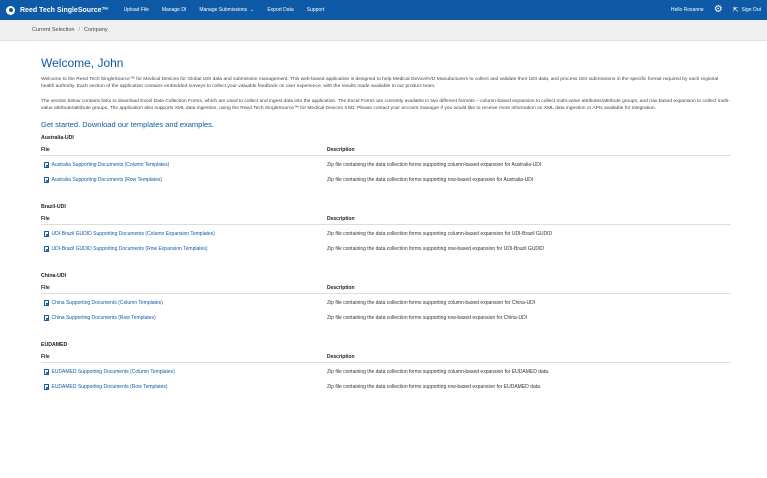 The width and height of the screenshot is (767, 478). I want to click on sign-out-label: Sign Out, so click(751, 10).